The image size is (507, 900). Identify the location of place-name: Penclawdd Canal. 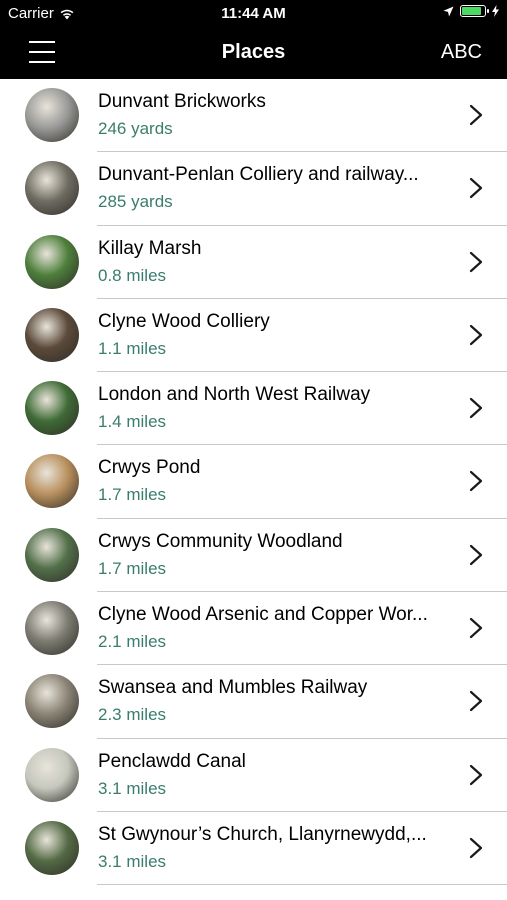
(172, 761).